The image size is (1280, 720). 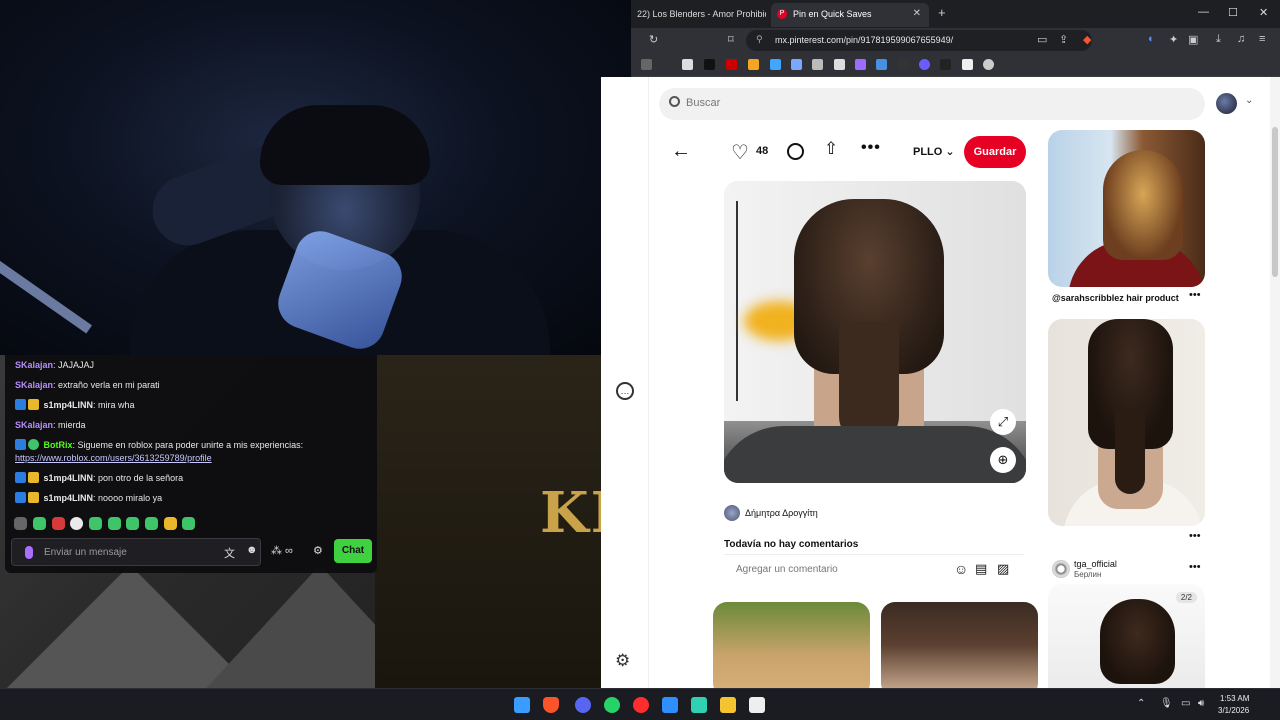 I want to click on save-button: Guardar, so click(x=995, y=152).